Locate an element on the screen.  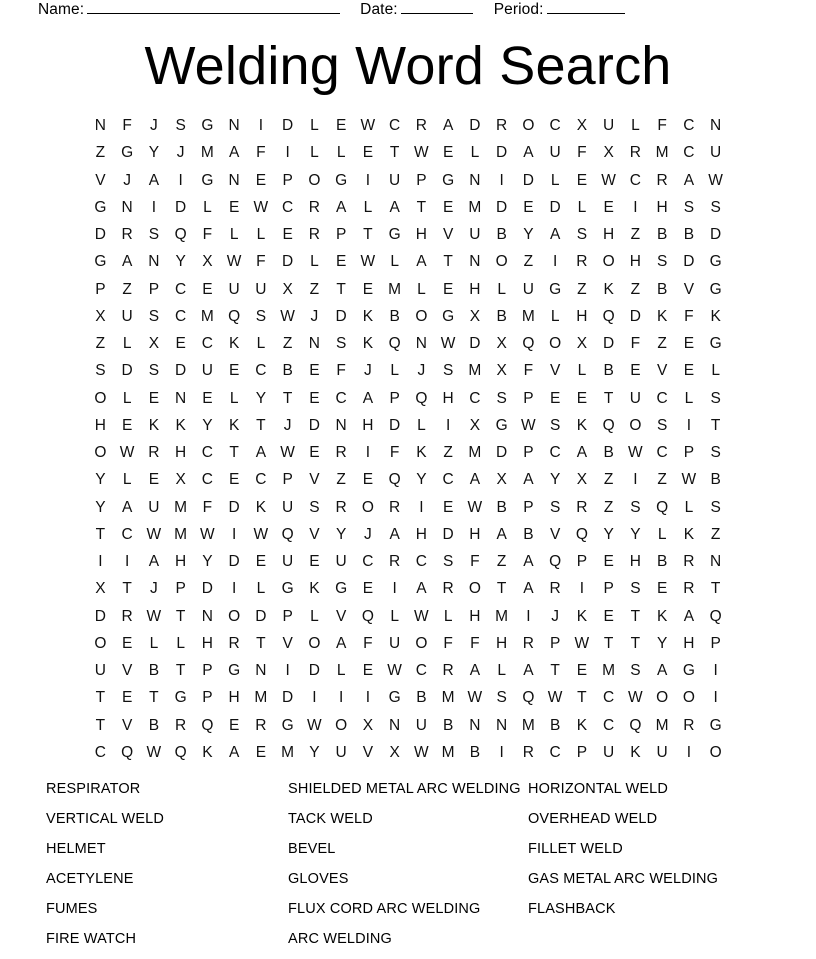
word-list-item: SHIELDED METAL ARC WELDING is located at coordinates (408, 789).